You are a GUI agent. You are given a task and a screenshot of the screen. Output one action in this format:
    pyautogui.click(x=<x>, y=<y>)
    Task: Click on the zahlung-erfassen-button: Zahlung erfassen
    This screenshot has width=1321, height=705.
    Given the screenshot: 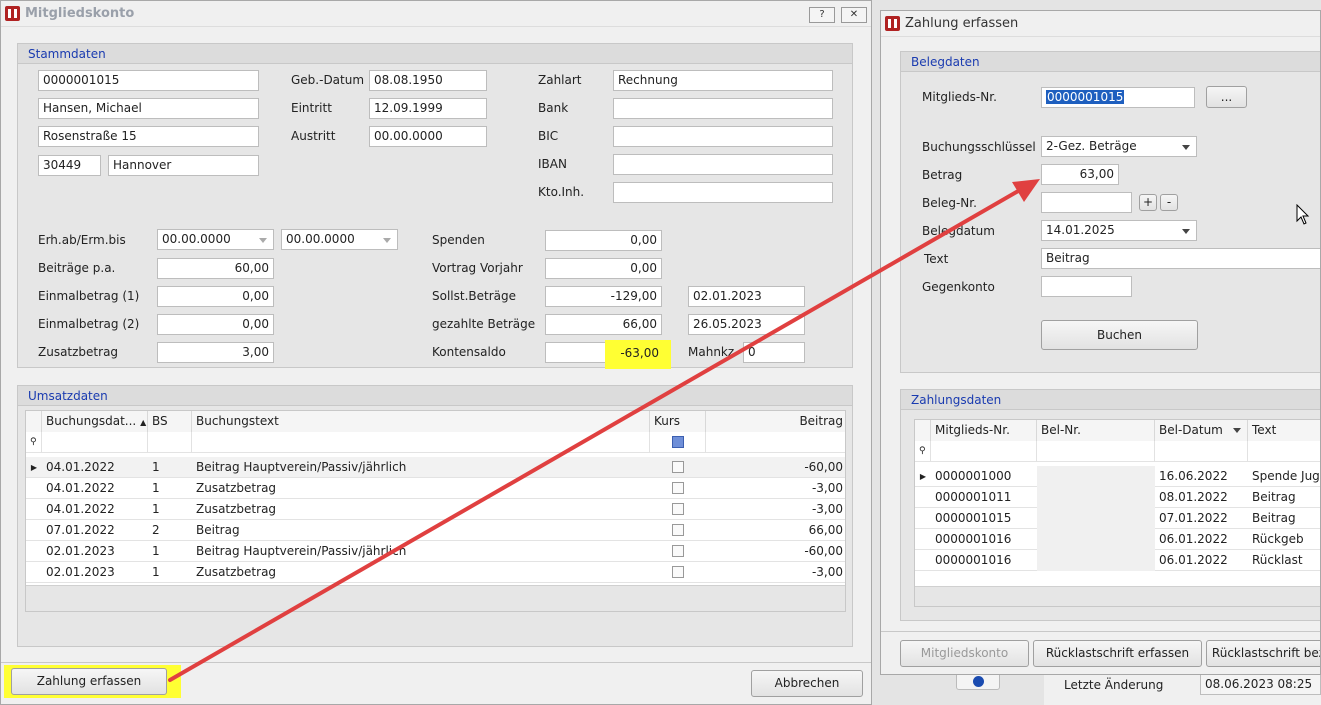 What is the action you would take?
    pyautogui.click(x=89, y=681)
    